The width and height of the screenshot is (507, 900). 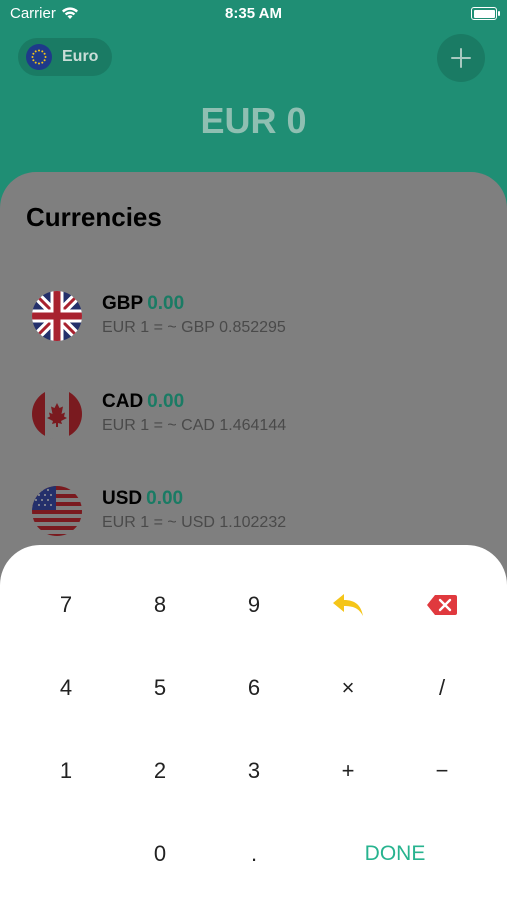 I want to click on battery-icon, so click(x=485, y=13).